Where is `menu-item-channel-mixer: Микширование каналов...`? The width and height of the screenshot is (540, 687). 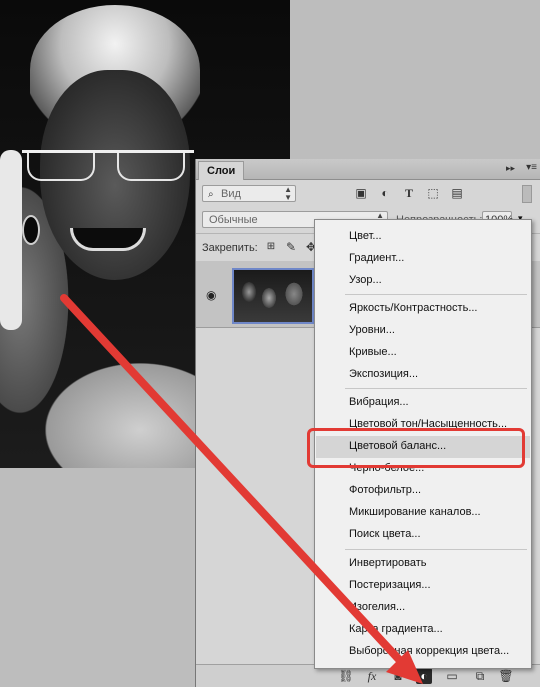
menu-item-channel-mixer: Микширование каналов... is located at coordinates (415, 512).